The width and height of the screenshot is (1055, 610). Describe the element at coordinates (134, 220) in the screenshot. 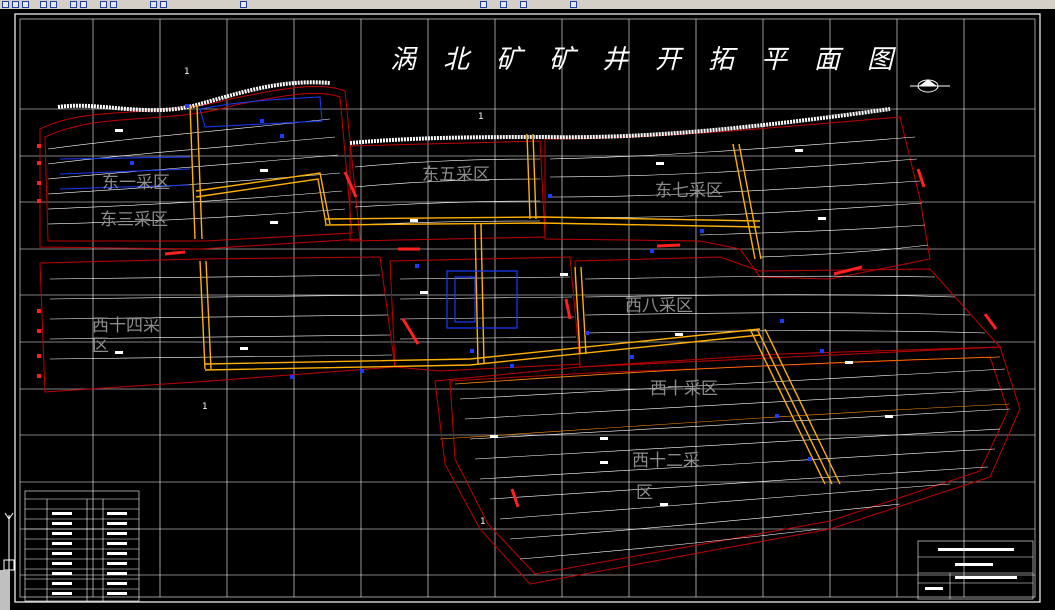

I see `zone-label-east3: 东三采区` at that location.